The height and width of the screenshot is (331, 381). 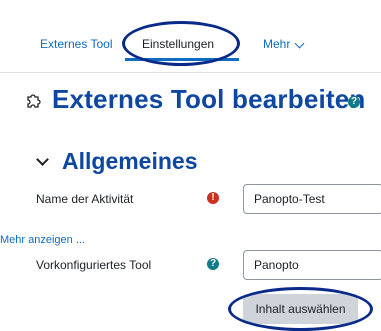 I want to click on section-heading: Allgemeines, so click(x=130, y=161).